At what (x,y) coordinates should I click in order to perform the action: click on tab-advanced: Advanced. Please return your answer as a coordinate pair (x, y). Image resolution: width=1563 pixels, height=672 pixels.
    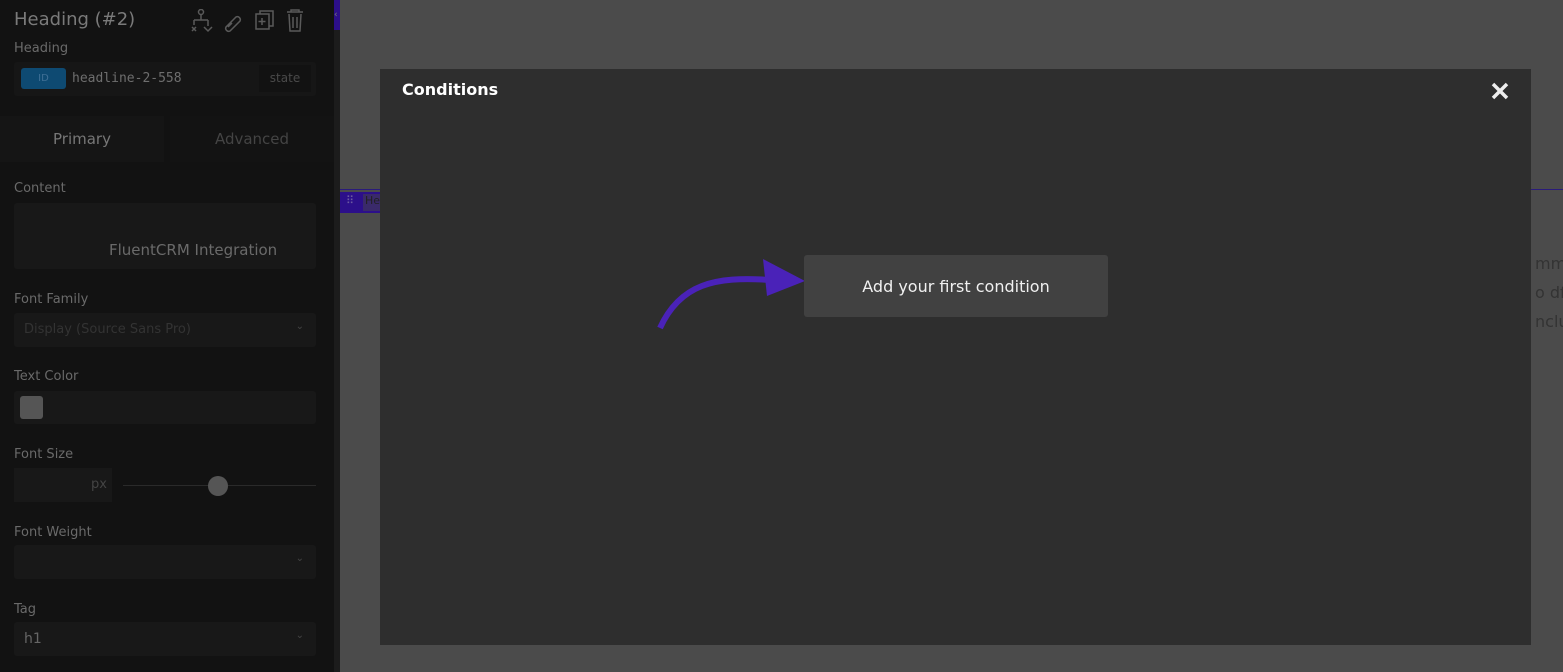
    Looking at the image, I should click on (252, 139).